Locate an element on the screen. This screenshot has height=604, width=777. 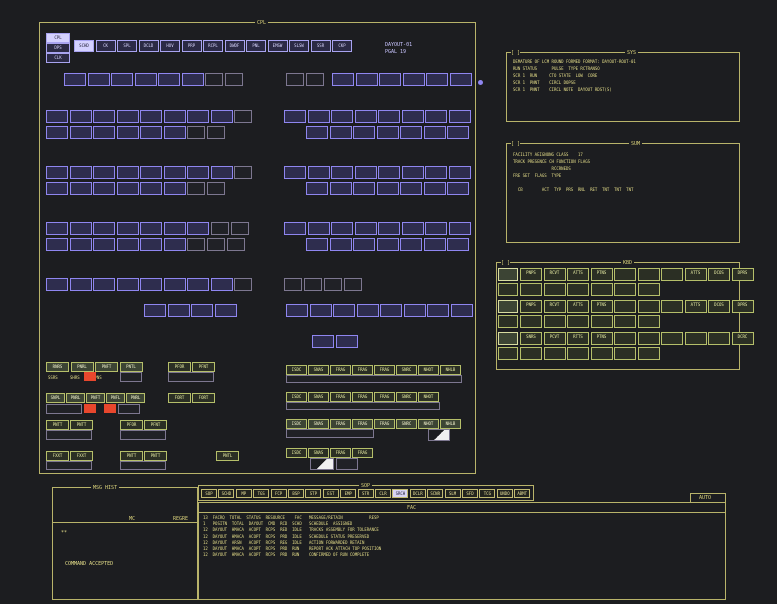
right-group-button: NHLB is located at coordinates (450, 424).